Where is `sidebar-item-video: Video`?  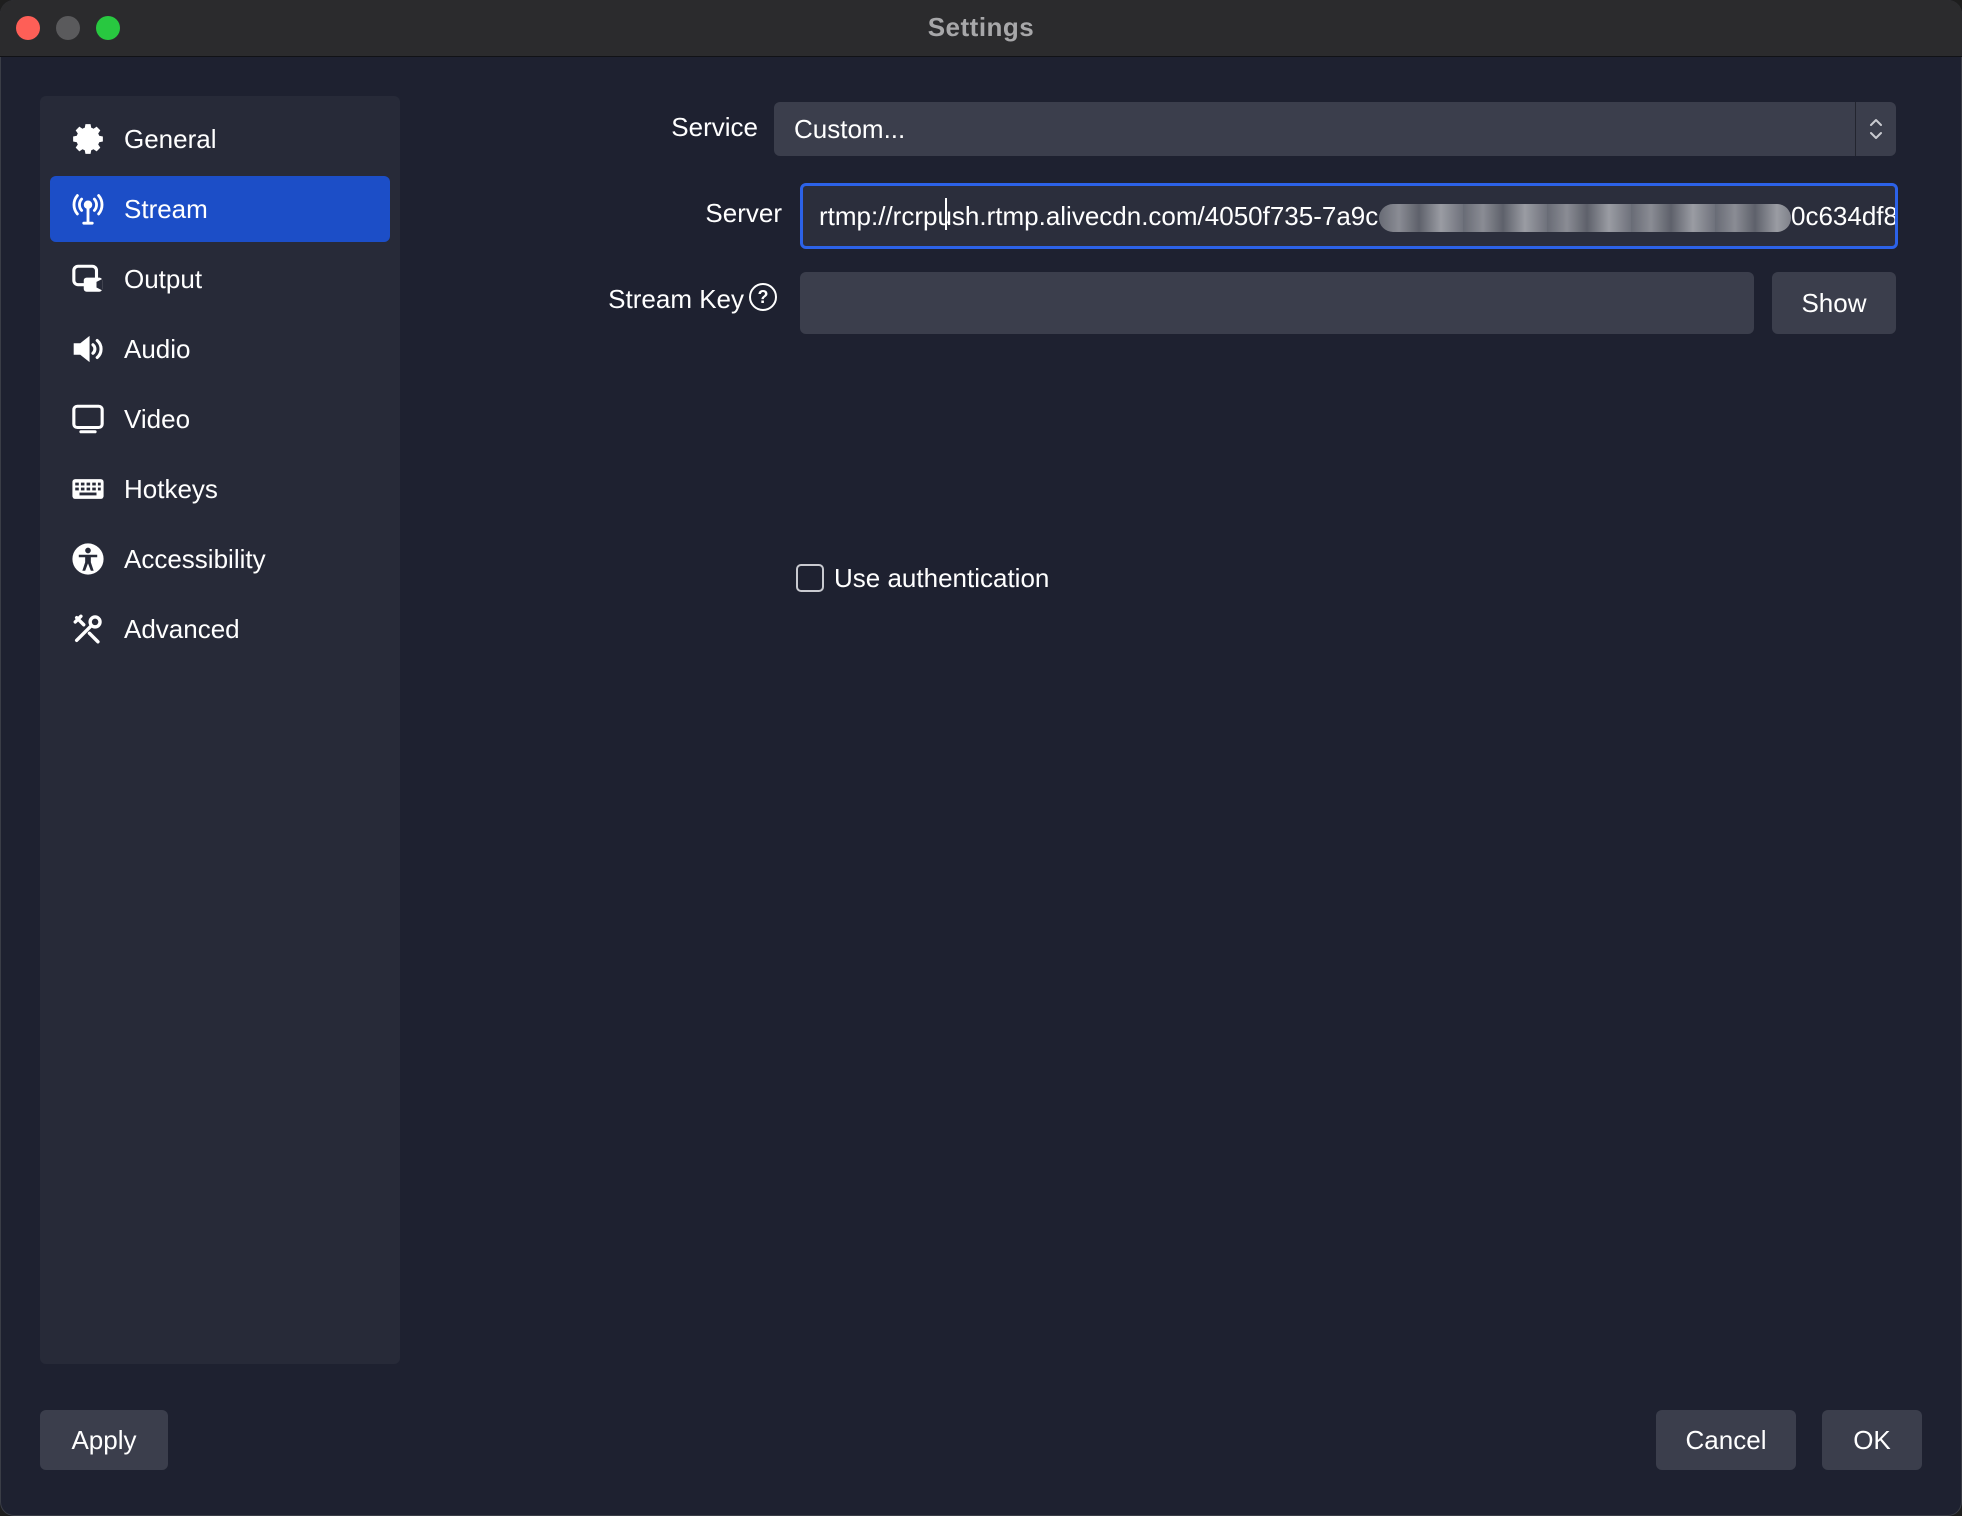 sidebar-item-video: Video is located at coordinates (220, 419).